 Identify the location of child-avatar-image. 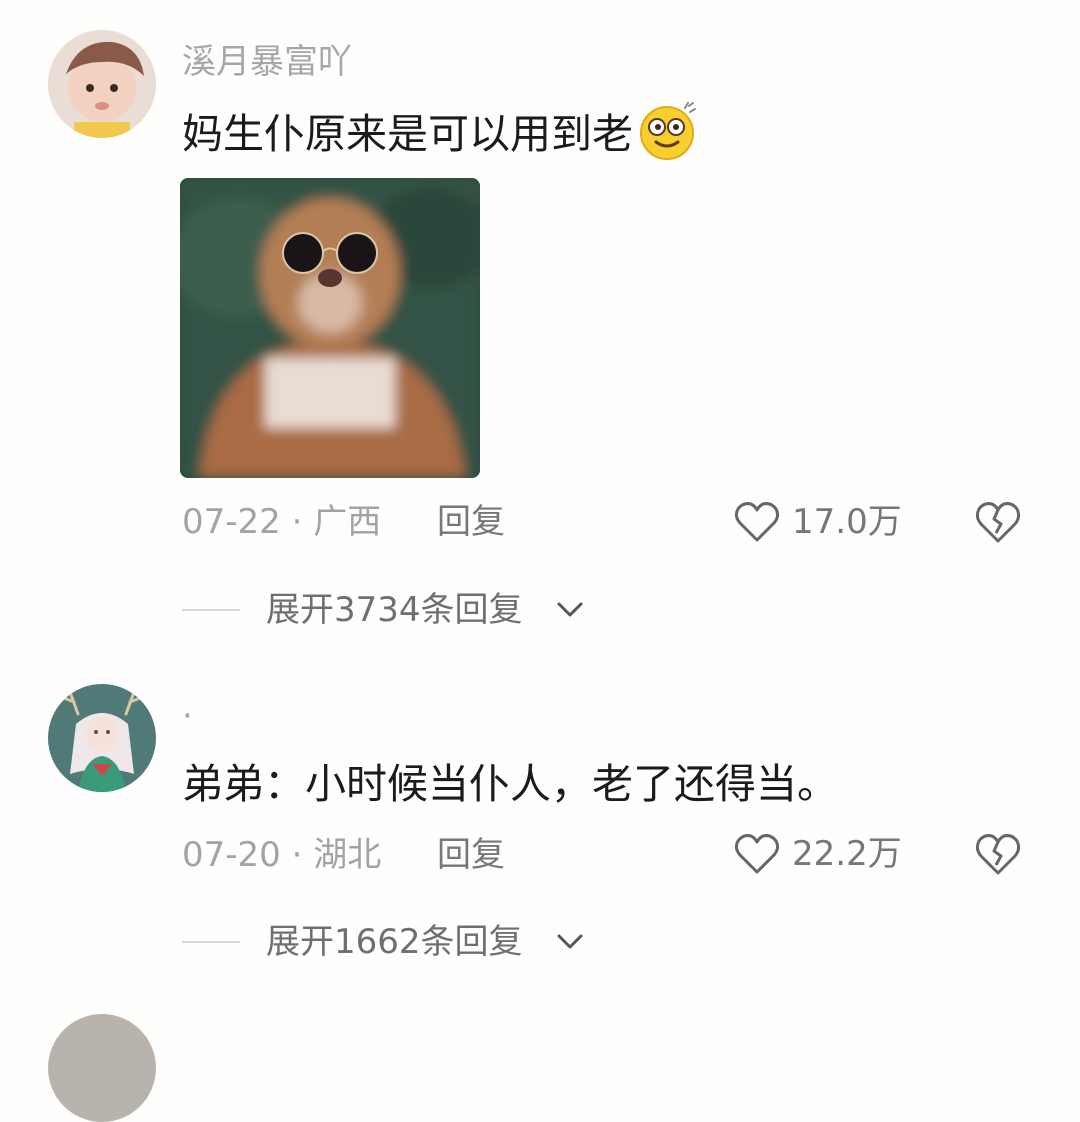
(102, 84).